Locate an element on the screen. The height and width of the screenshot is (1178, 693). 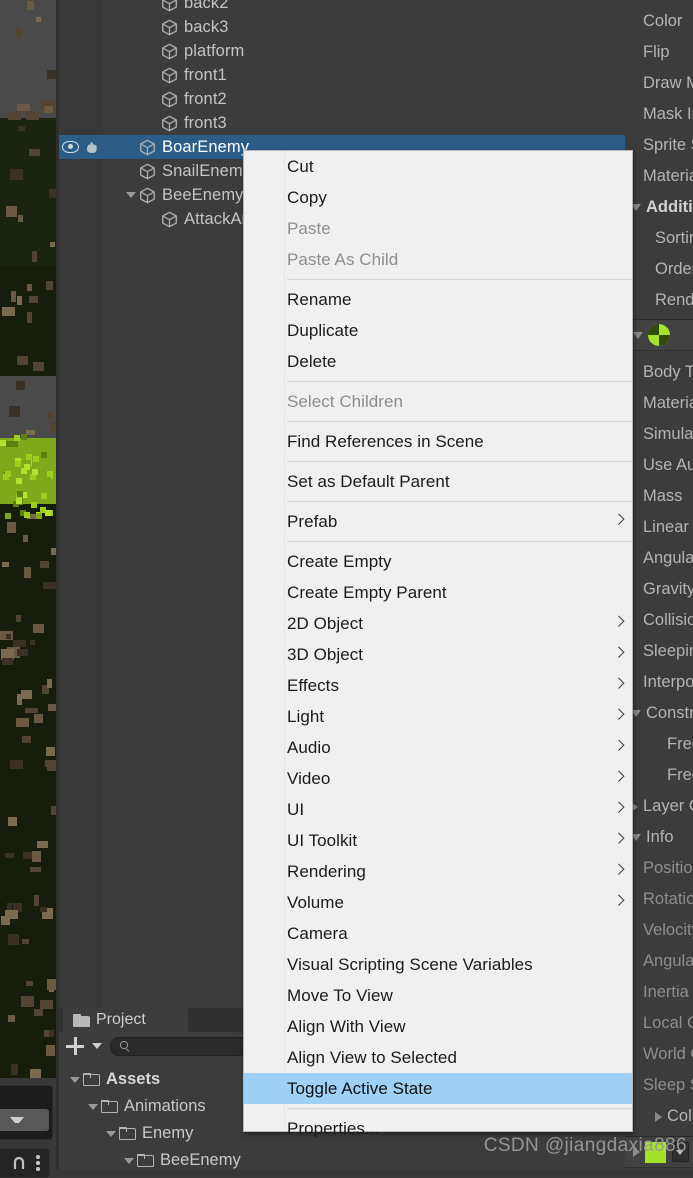
menu-item-2d-object: 2D Object is located at coordinates (438, 623).